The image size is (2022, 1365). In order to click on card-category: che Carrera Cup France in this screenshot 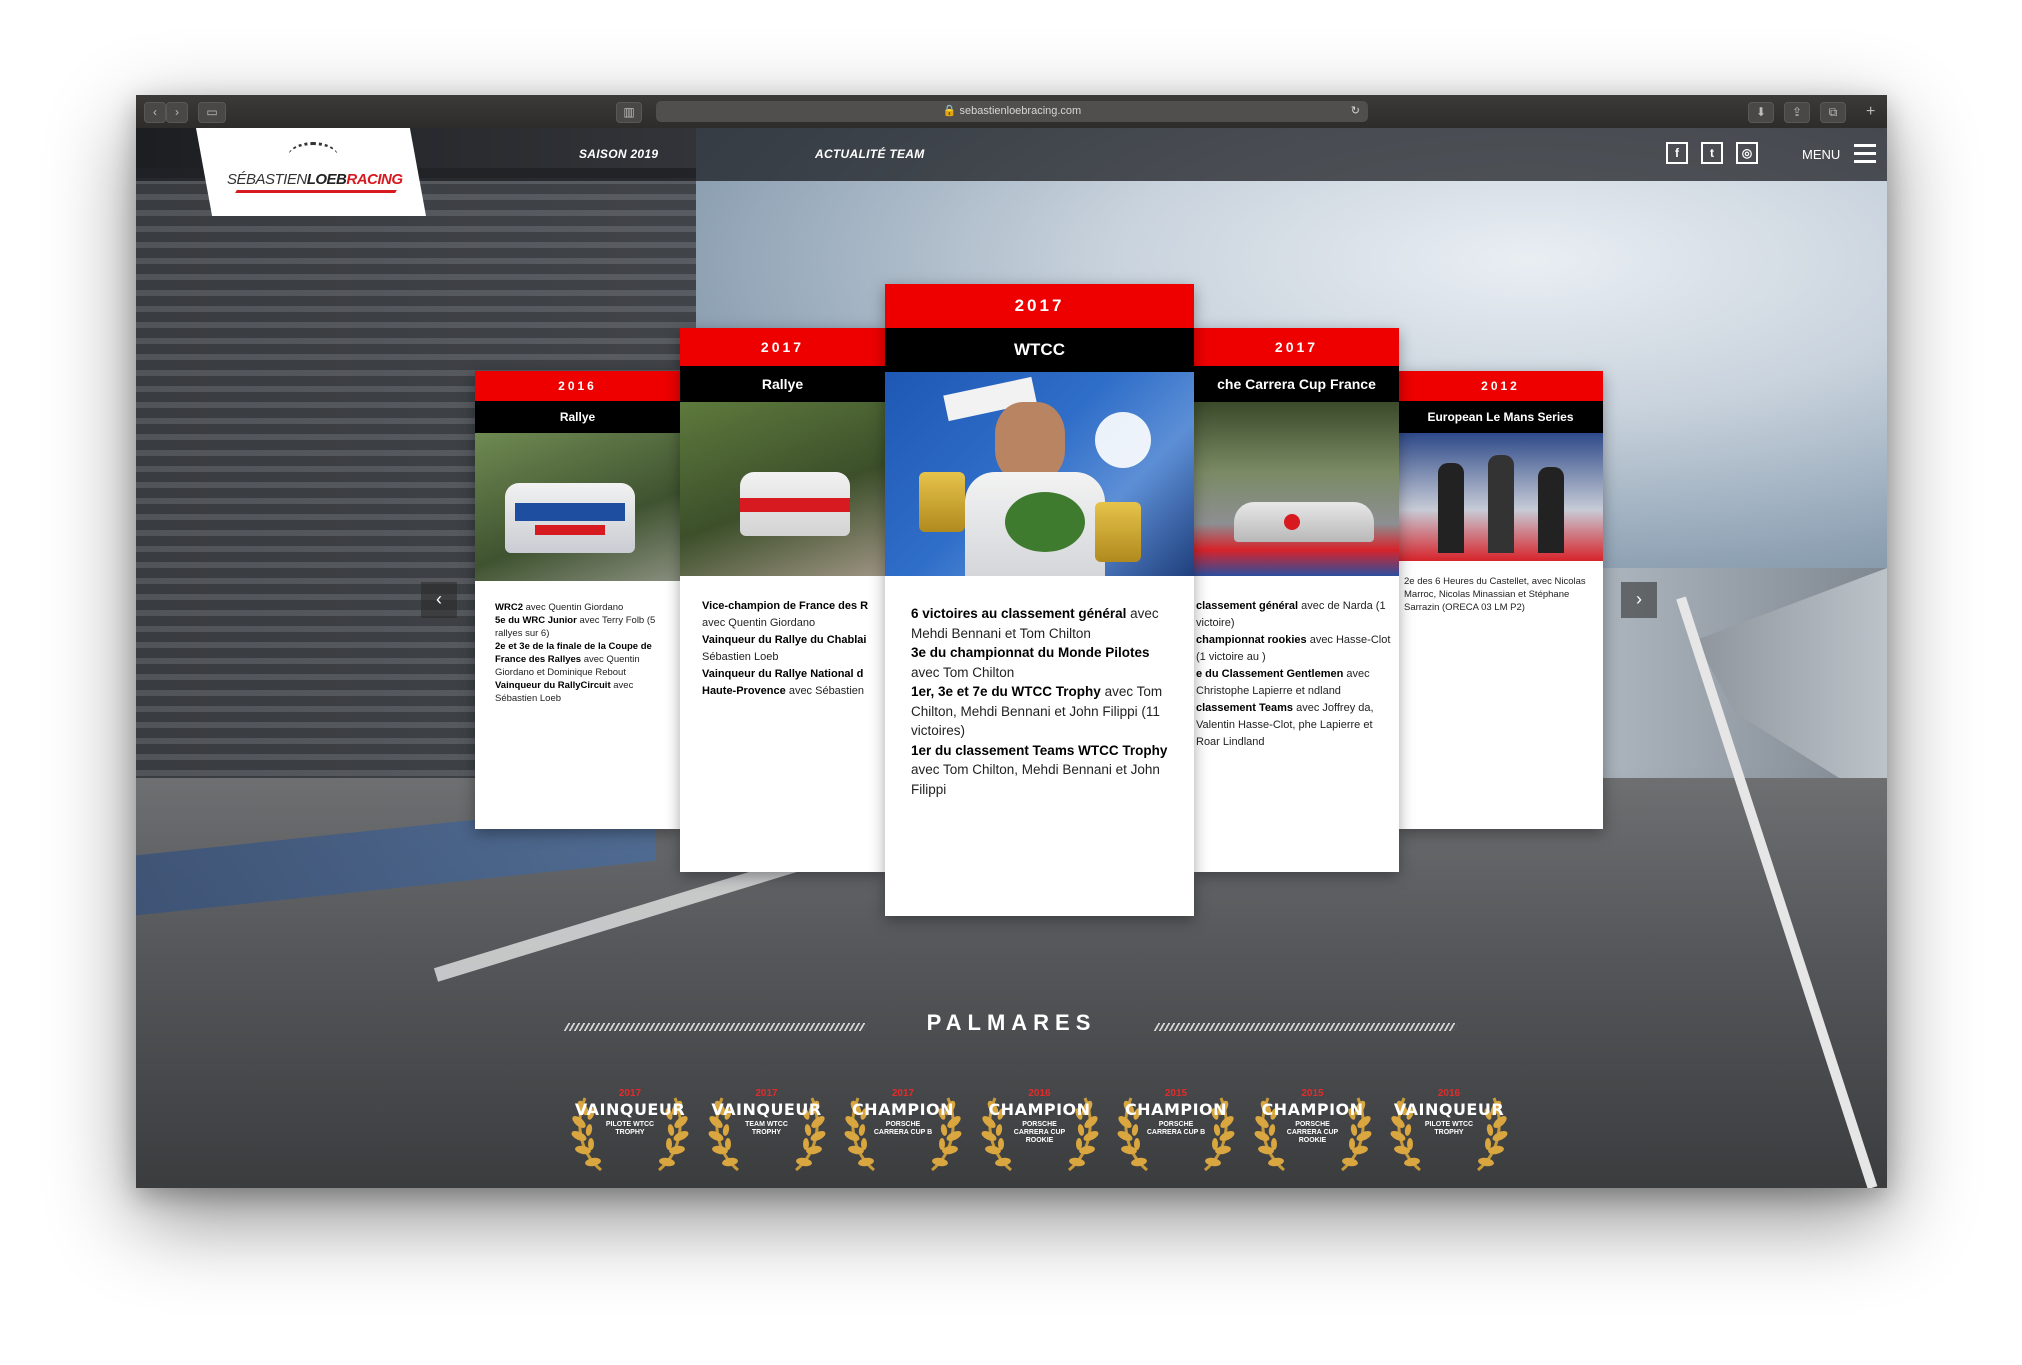, I will do `click(1296, 384)`.